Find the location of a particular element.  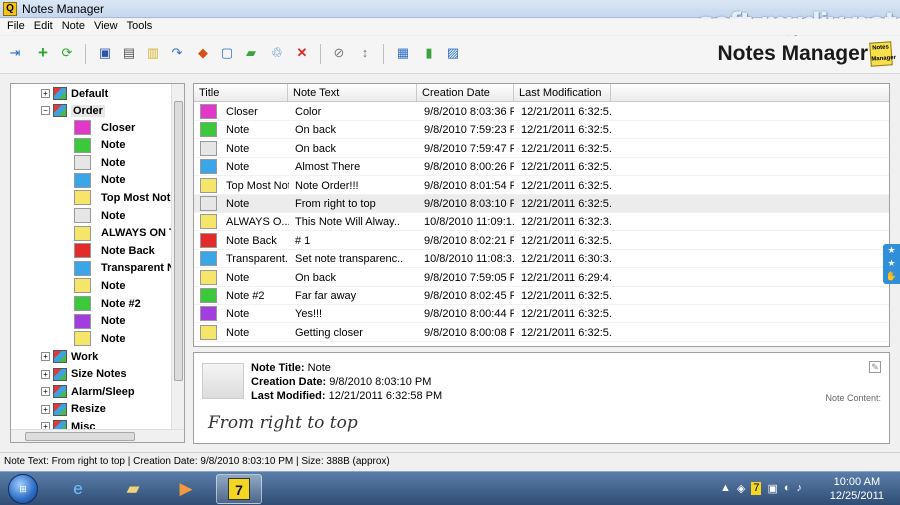

menu-view: View is located at coordinates (107, 27).